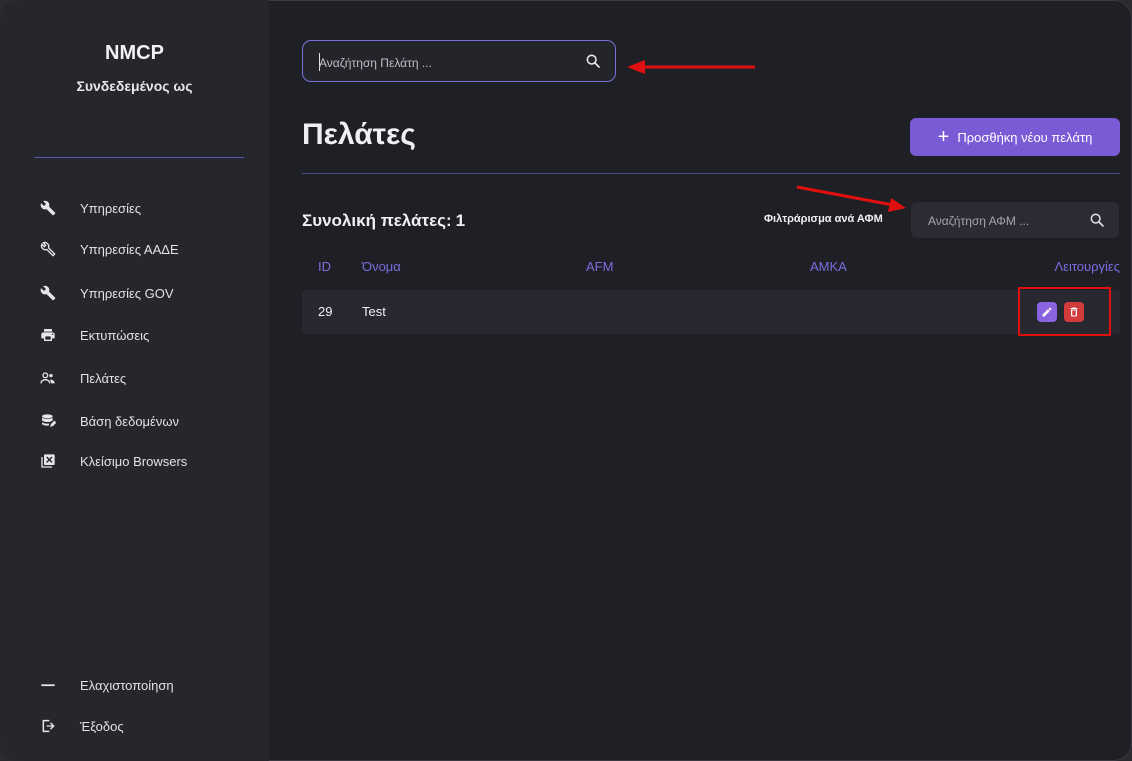  I want to click on printer-icon, so click(48, 335).